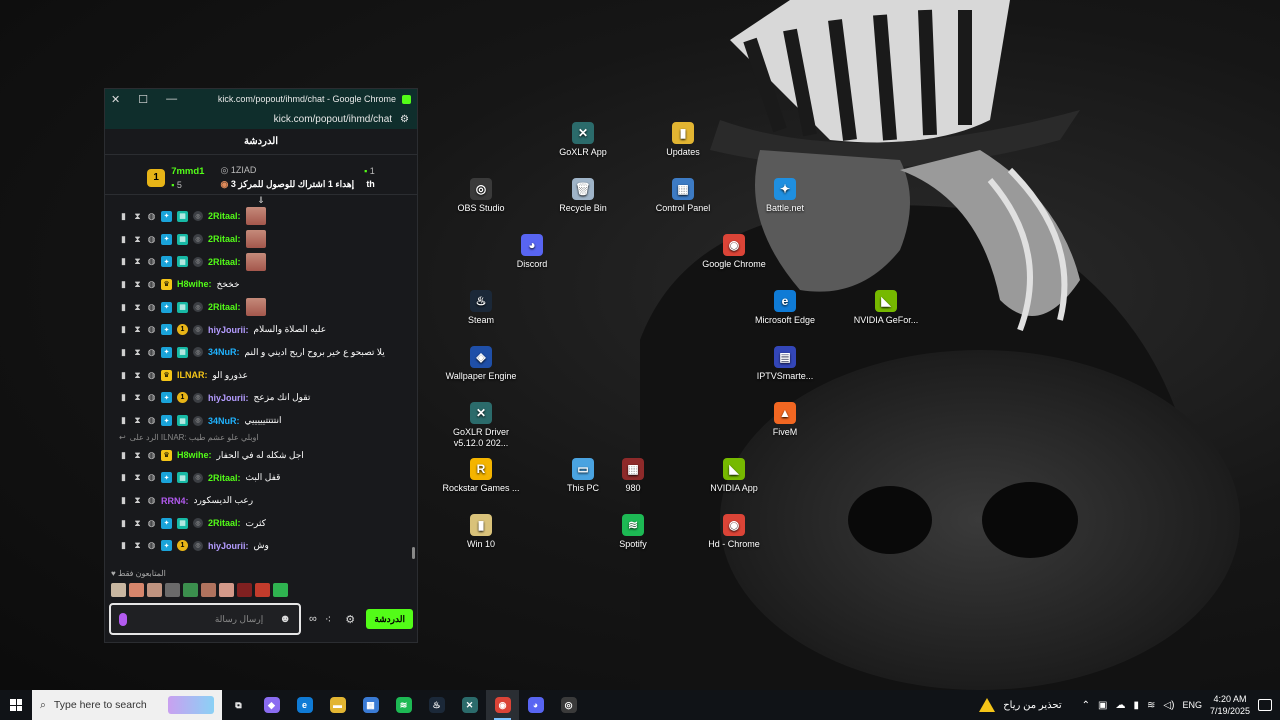  What do you see at coordinates (261, 200) in the screenshot?
I see `expand-pinned-icon: ⇓` at bounding box center [261, 200].